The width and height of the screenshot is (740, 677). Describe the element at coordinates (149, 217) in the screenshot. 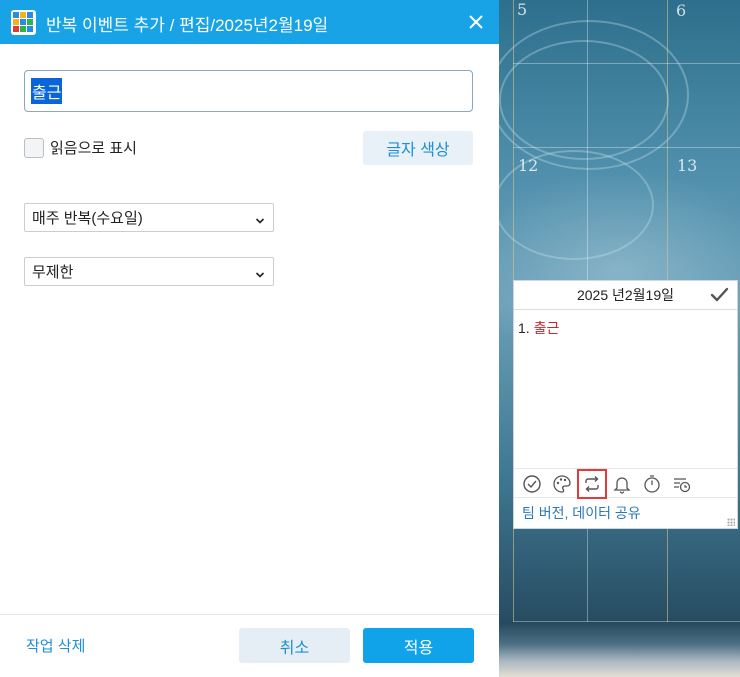

I see `repeat-frequency-select: 매주 반복(수요일)` at that location.